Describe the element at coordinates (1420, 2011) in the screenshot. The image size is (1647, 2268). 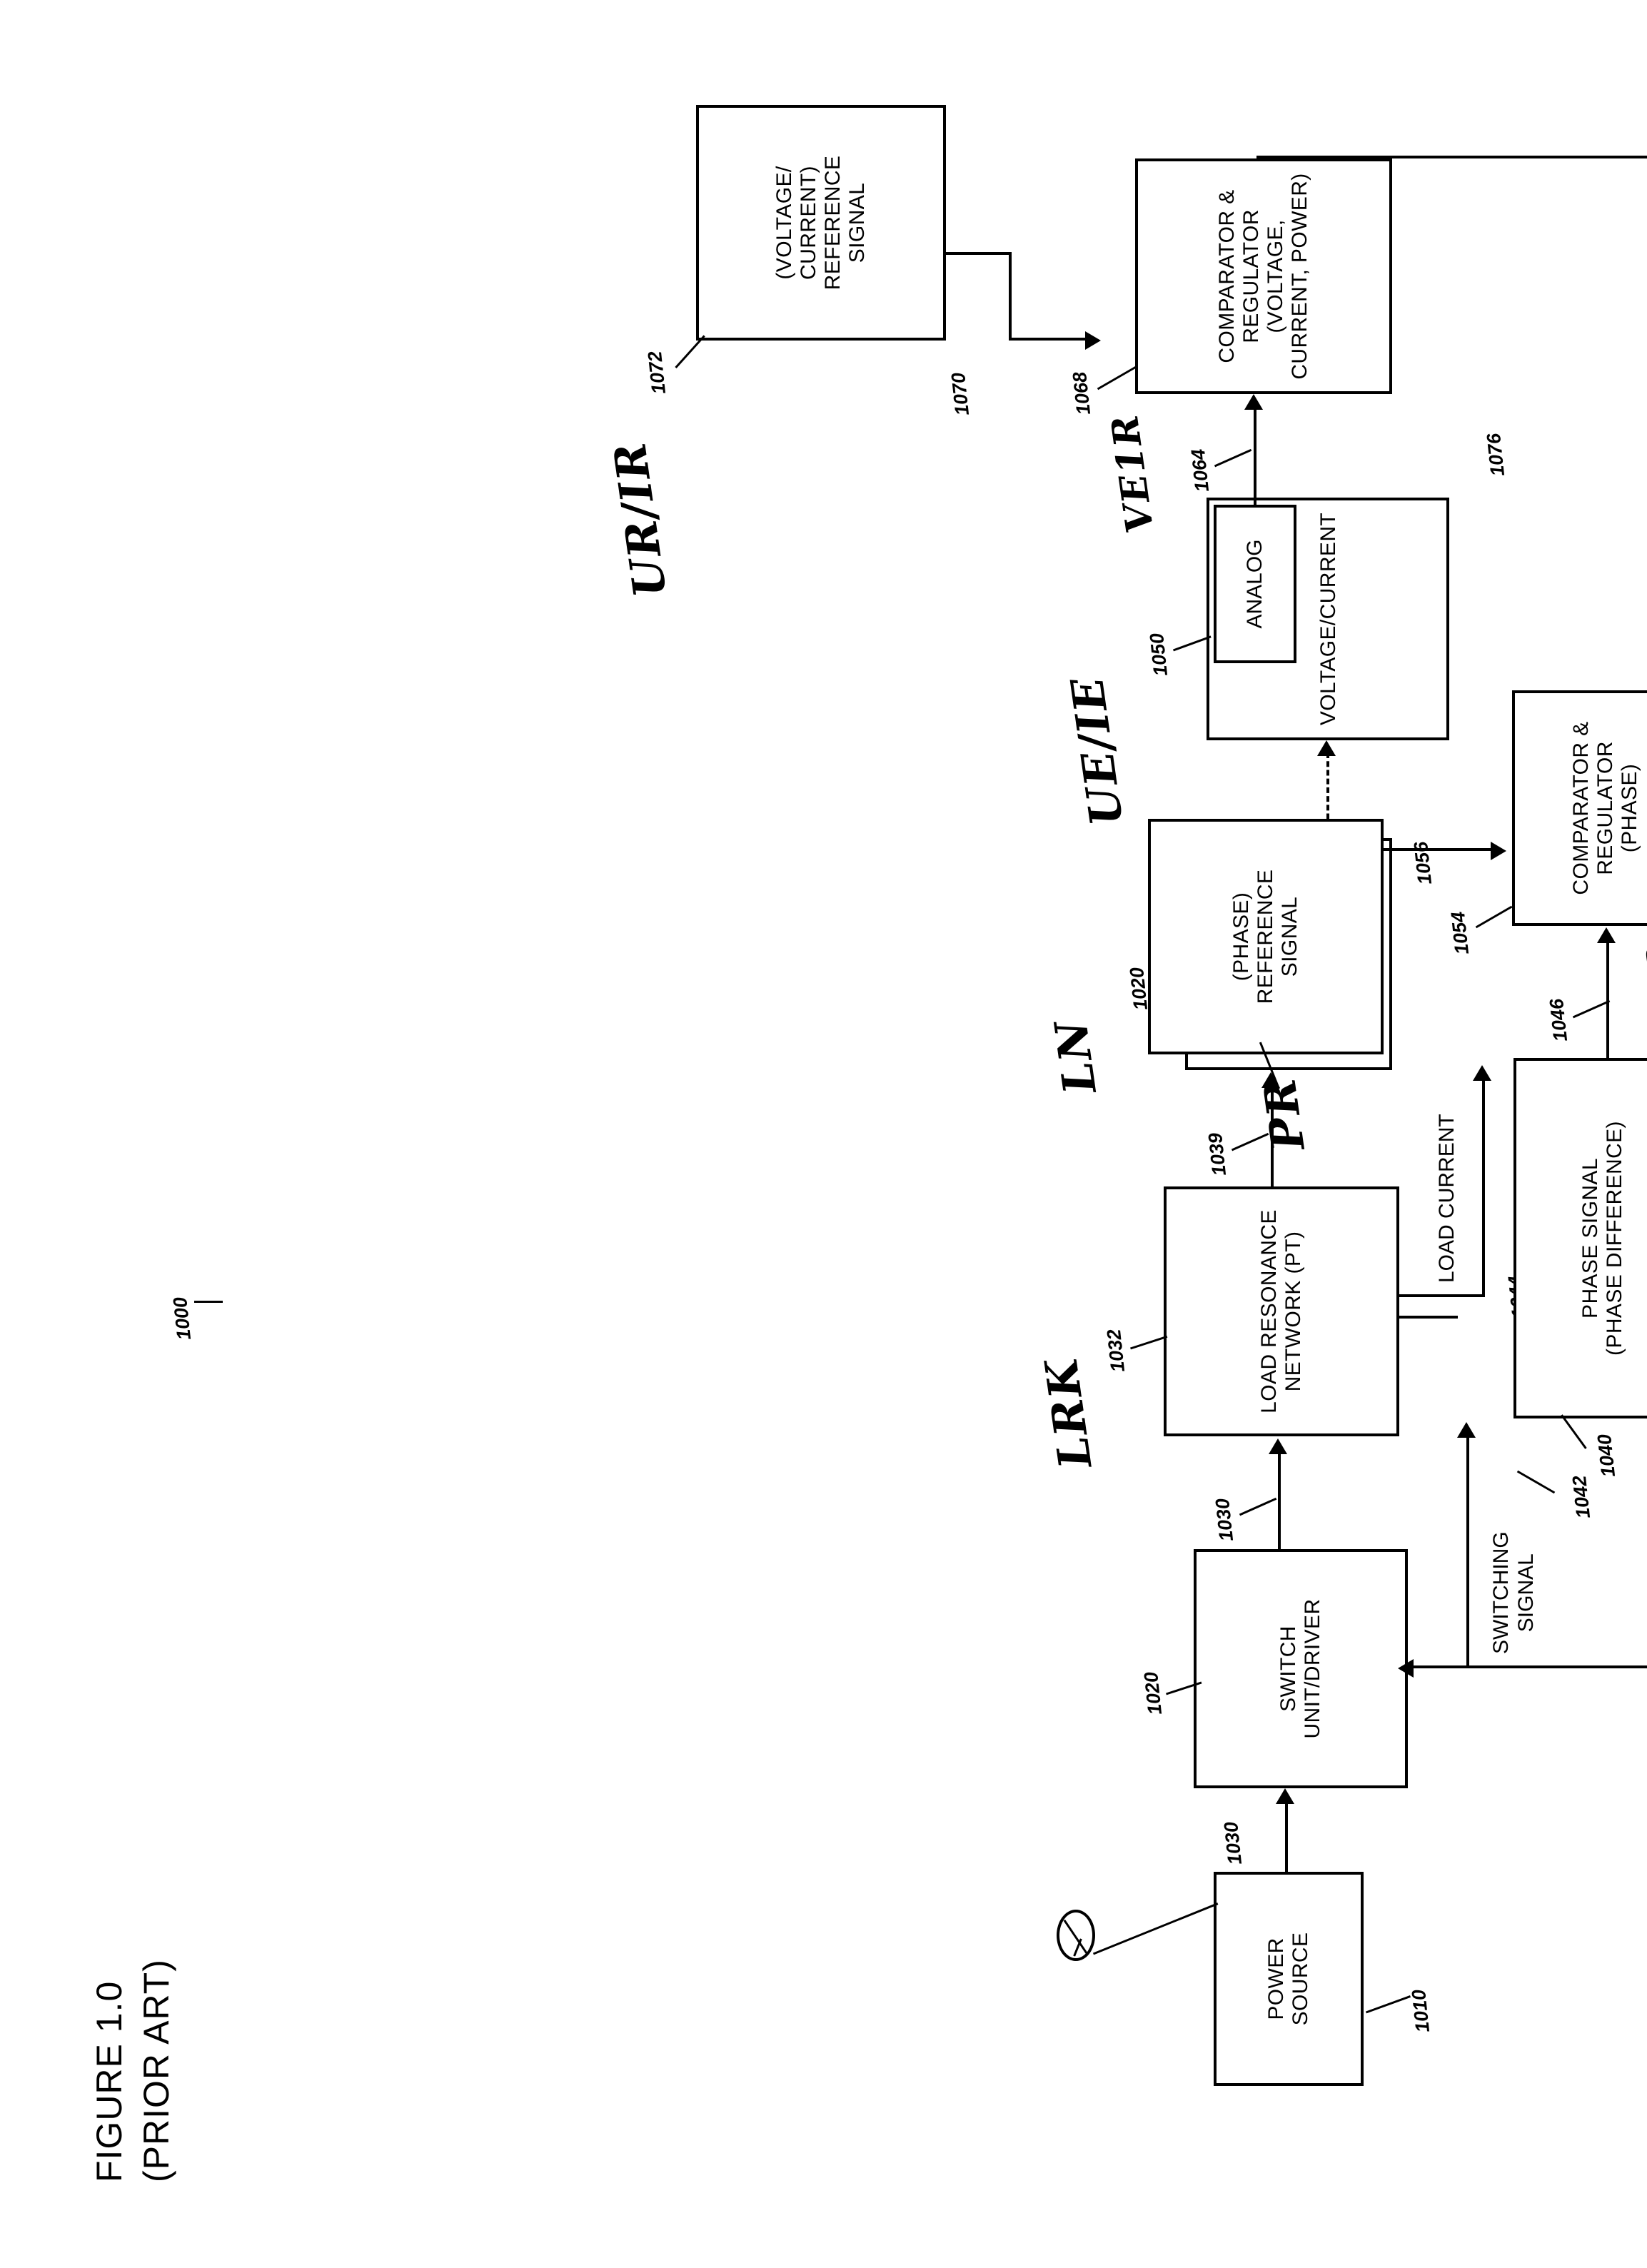
I see `numeral-power-source: 1010` at that location.